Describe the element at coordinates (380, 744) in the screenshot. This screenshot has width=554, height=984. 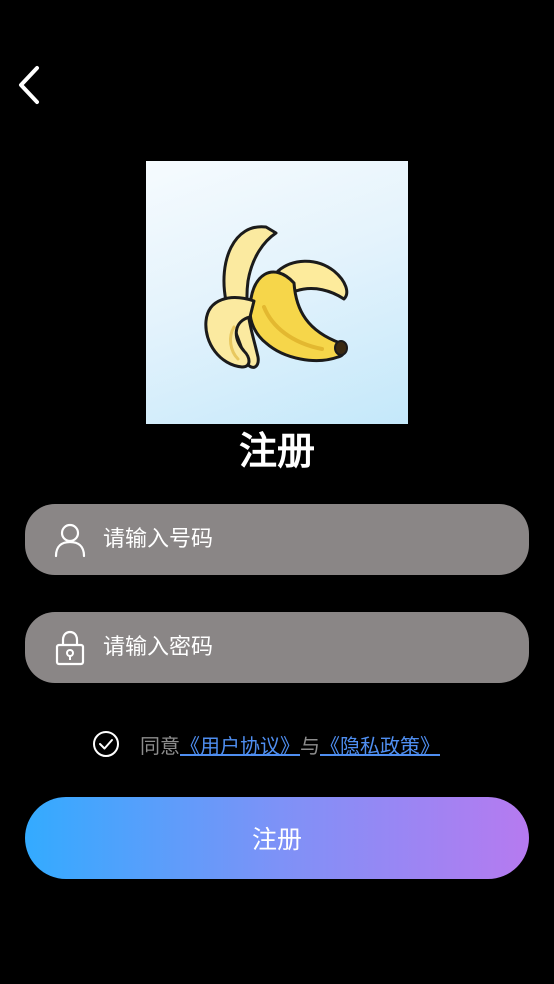
I see `privacy-policy-link: 《隐私政策》` at that location.